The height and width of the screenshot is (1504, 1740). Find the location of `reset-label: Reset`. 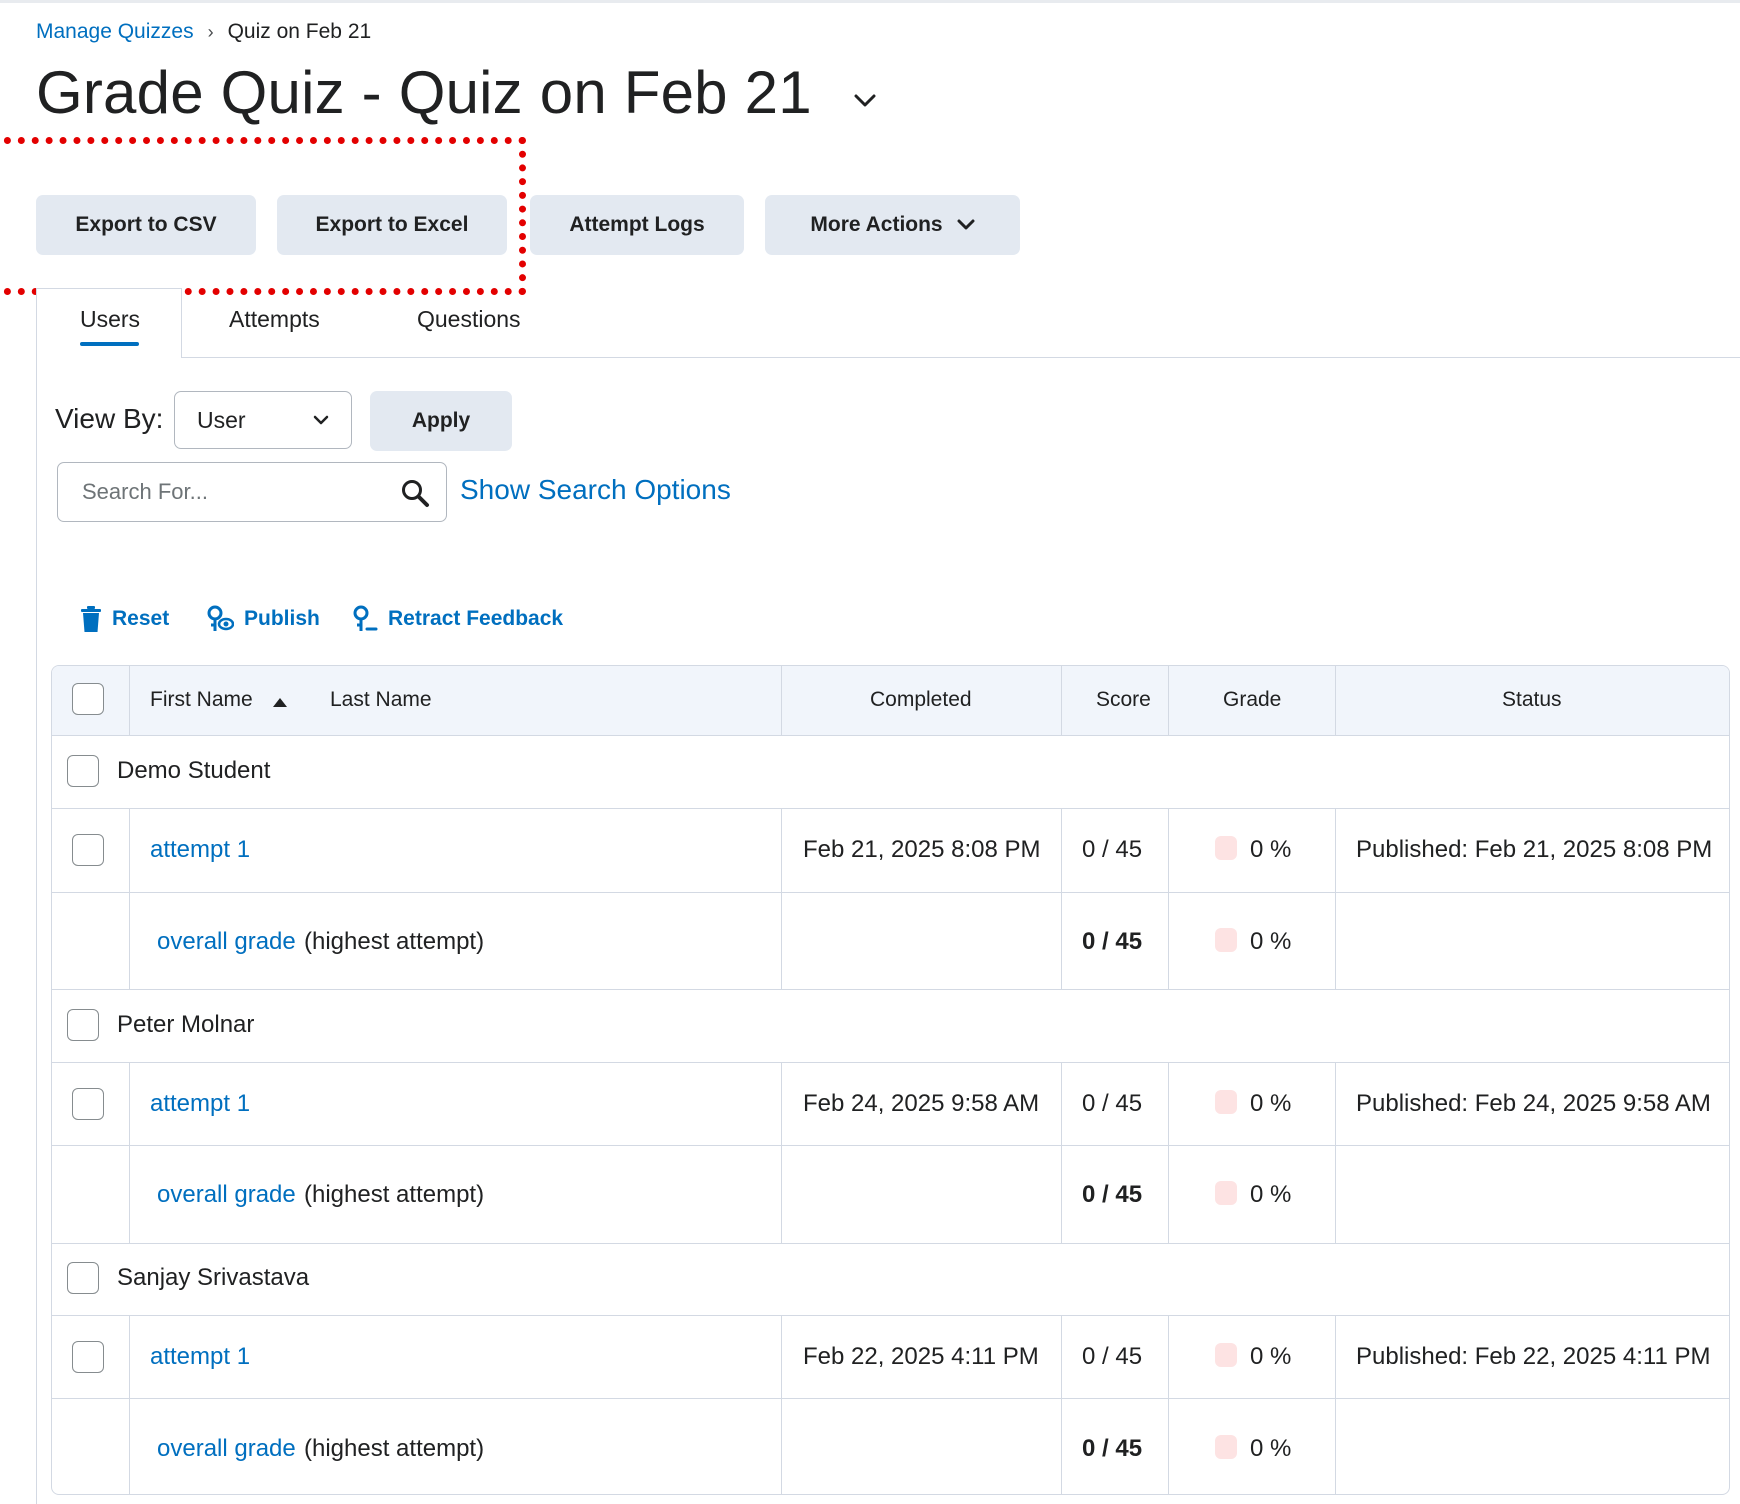

reset-label: Reset is located at coordinates (141, 618).